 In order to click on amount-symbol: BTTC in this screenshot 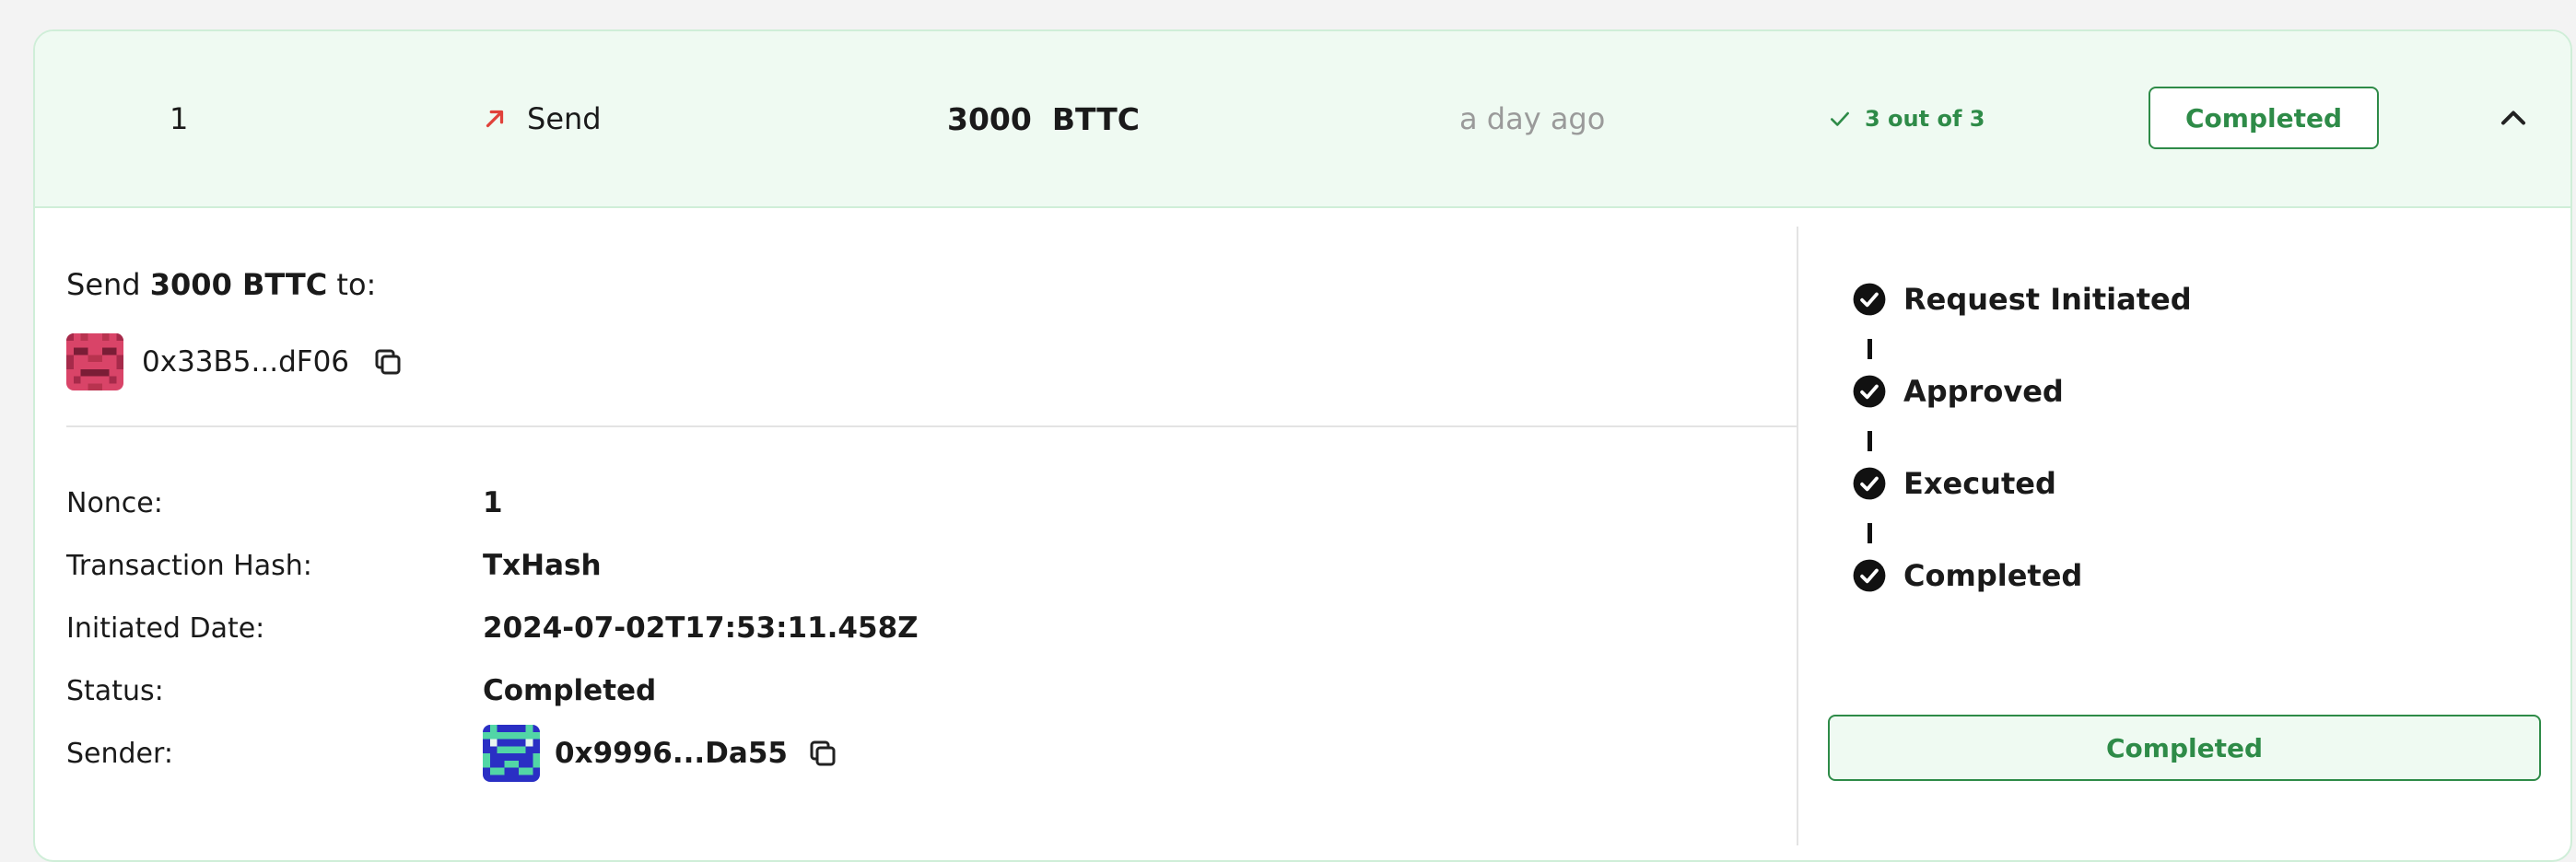, I will do `click(1096, 118)`.